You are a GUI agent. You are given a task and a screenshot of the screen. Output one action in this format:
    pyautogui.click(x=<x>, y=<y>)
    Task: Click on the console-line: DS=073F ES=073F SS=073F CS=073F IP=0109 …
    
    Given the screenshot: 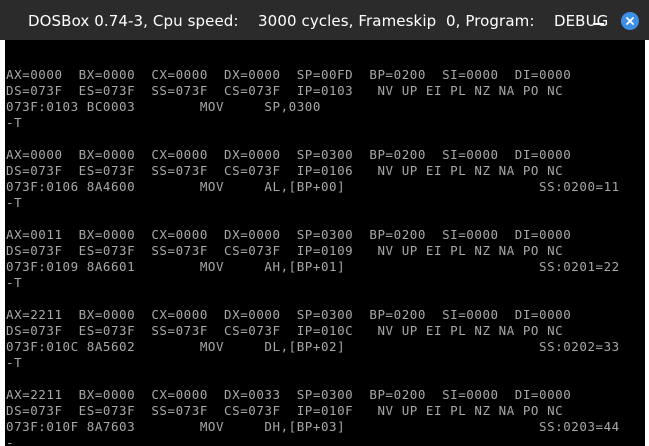 What is the action you would take?
    pyautogui.click(x=285, y=250)
    